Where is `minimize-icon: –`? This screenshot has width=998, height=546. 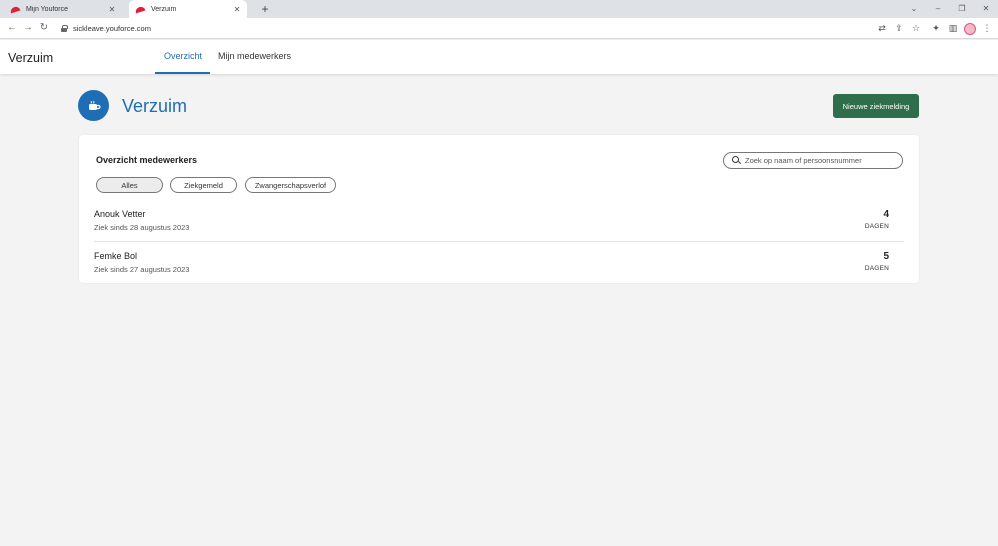 minimize-icon: – is located at coordinates (938, 9).